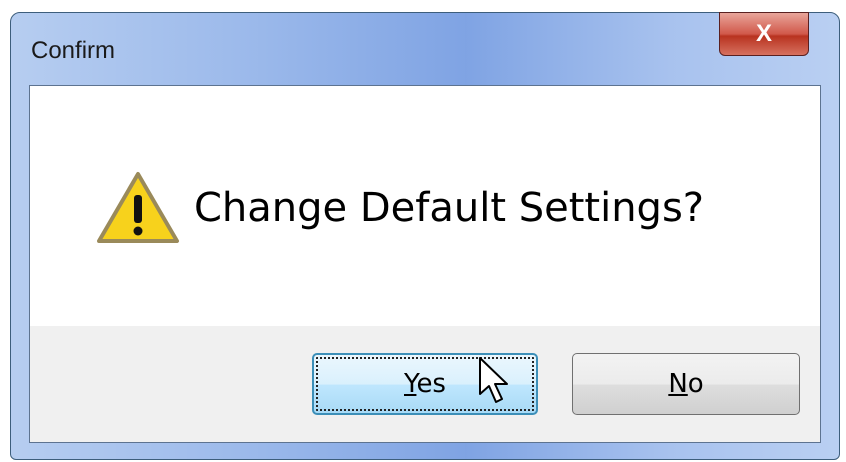 Image resolution: width=846 pixels, height=462 pixels. I want to click on close-button: X, so click(764, 34).